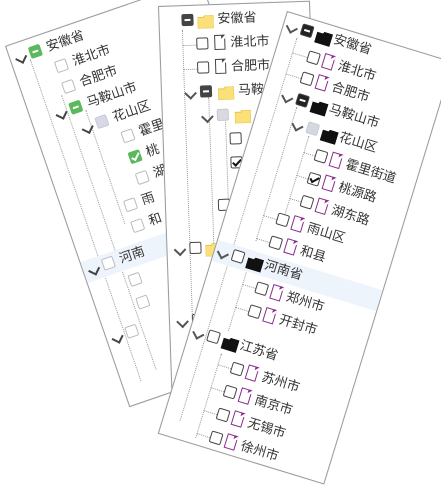  What do you see at coordinates (155, 220) in the screenshot?
I see `tree-node-label: 和` at bounding box center [155, 220].